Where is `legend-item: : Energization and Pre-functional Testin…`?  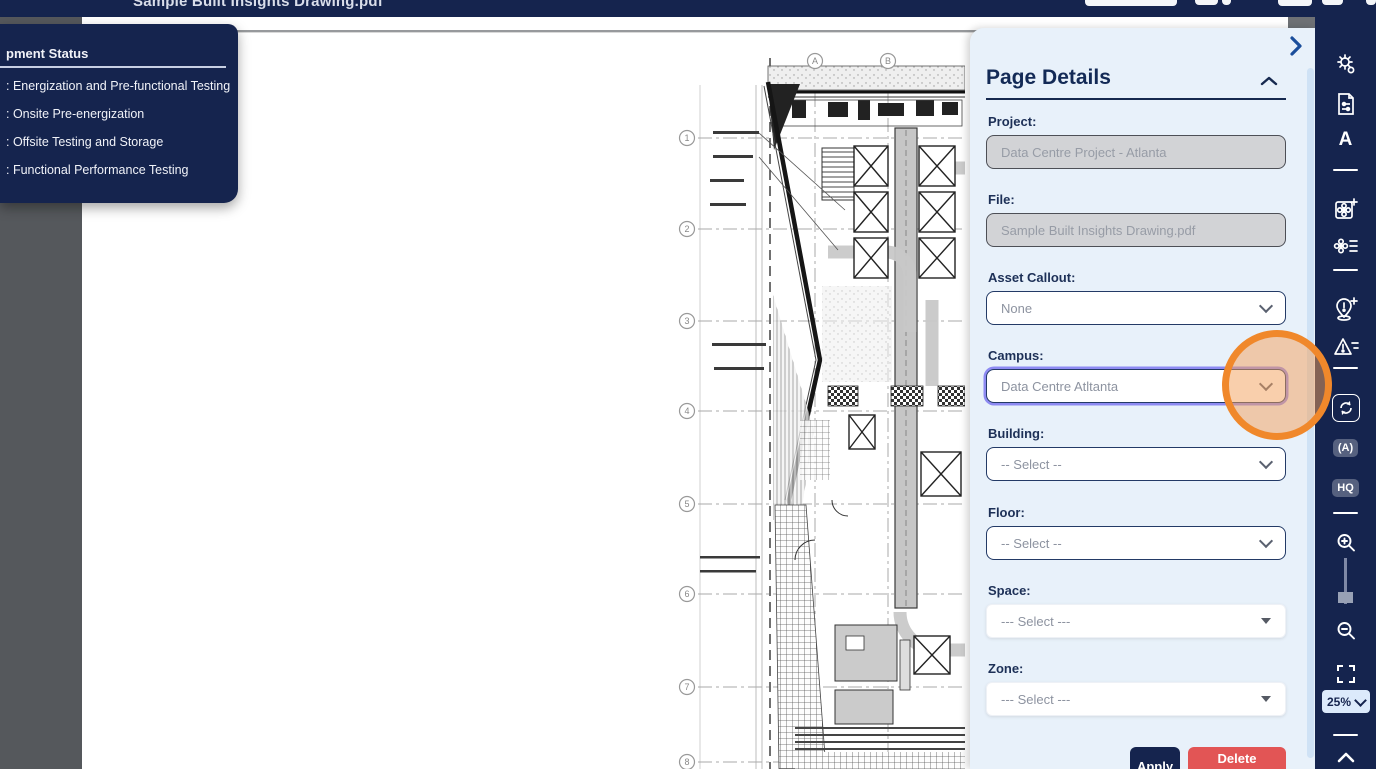
legend-item: : Energization and Pre-functional Testin… is located at coordinates (118, 86).